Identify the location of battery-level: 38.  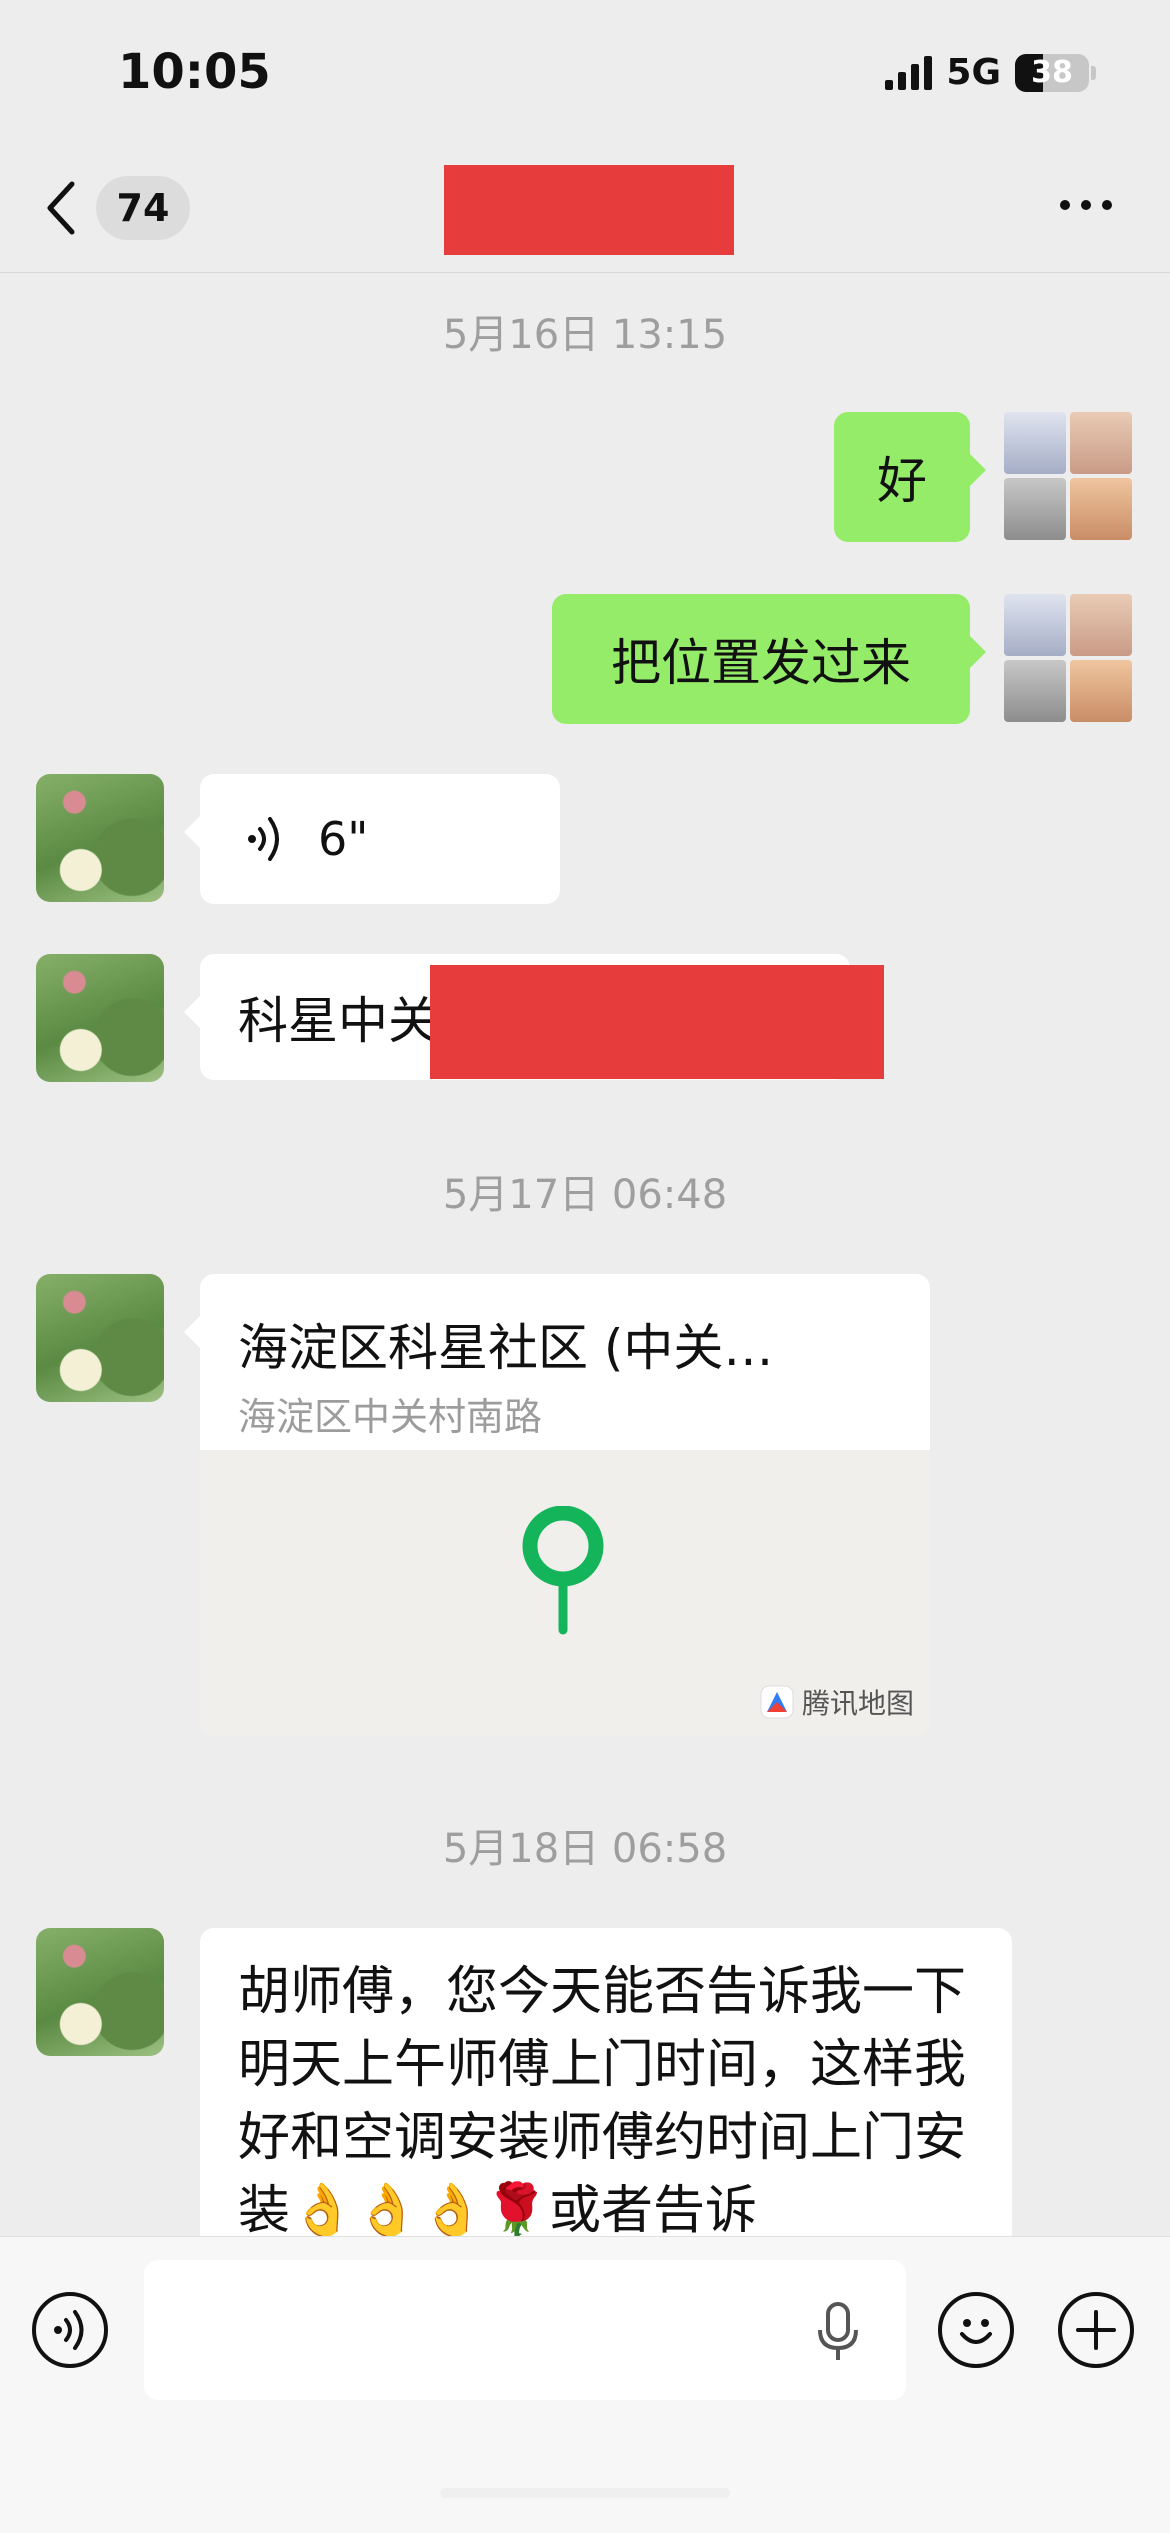
(1052, 72).